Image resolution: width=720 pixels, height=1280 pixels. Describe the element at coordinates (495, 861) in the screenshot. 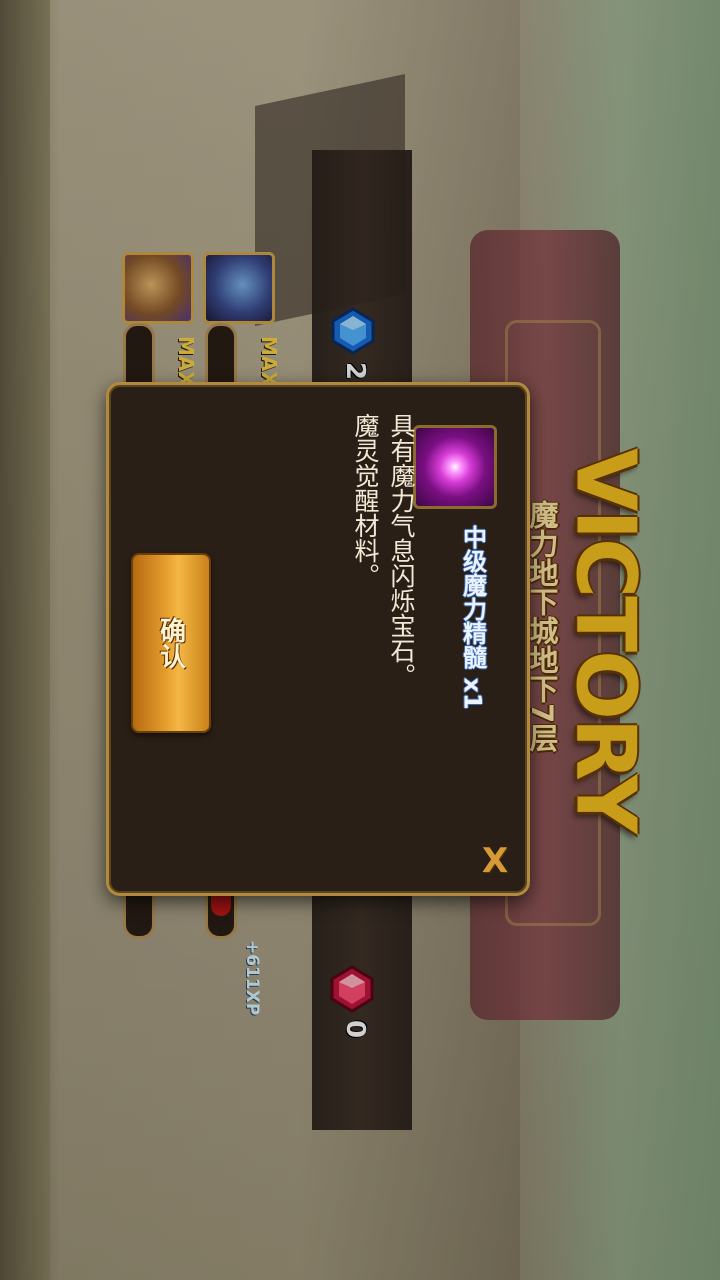

I see `close-icon: X` at that location.